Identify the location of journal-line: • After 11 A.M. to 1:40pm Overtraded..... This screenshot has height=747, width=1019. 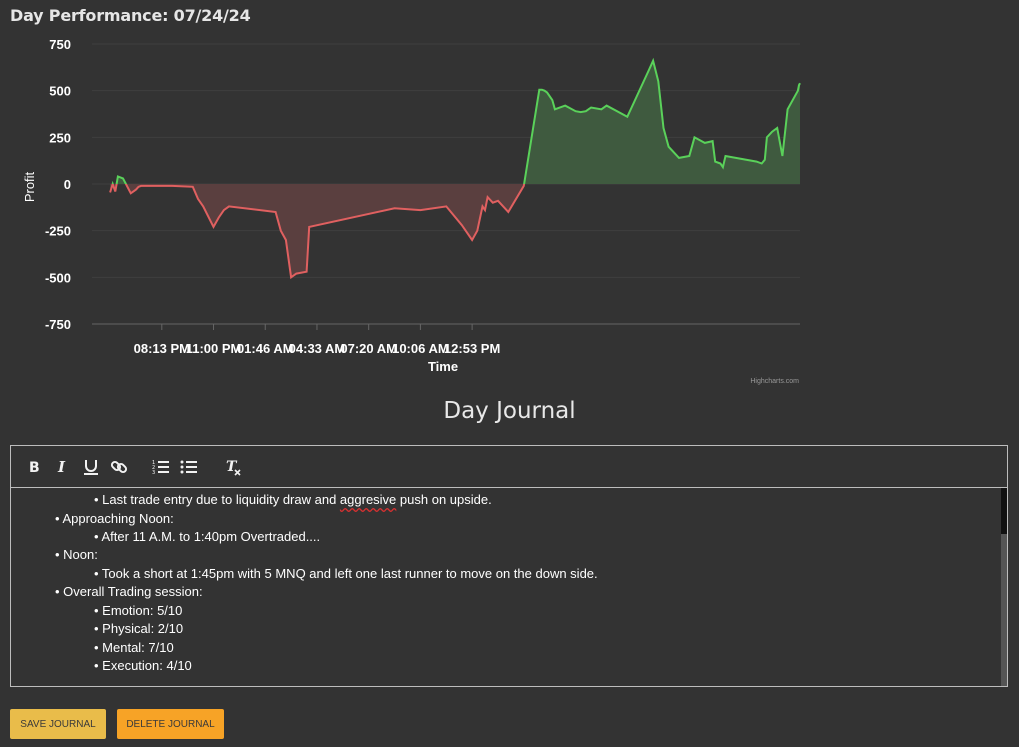
(207, 536).